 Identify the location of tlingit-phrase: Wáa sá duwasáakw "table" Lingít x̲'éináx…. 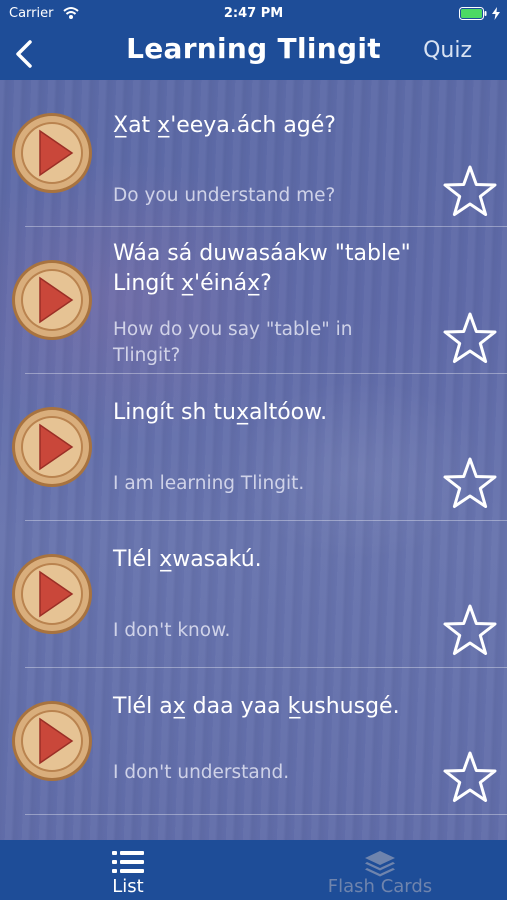
(262, 268).